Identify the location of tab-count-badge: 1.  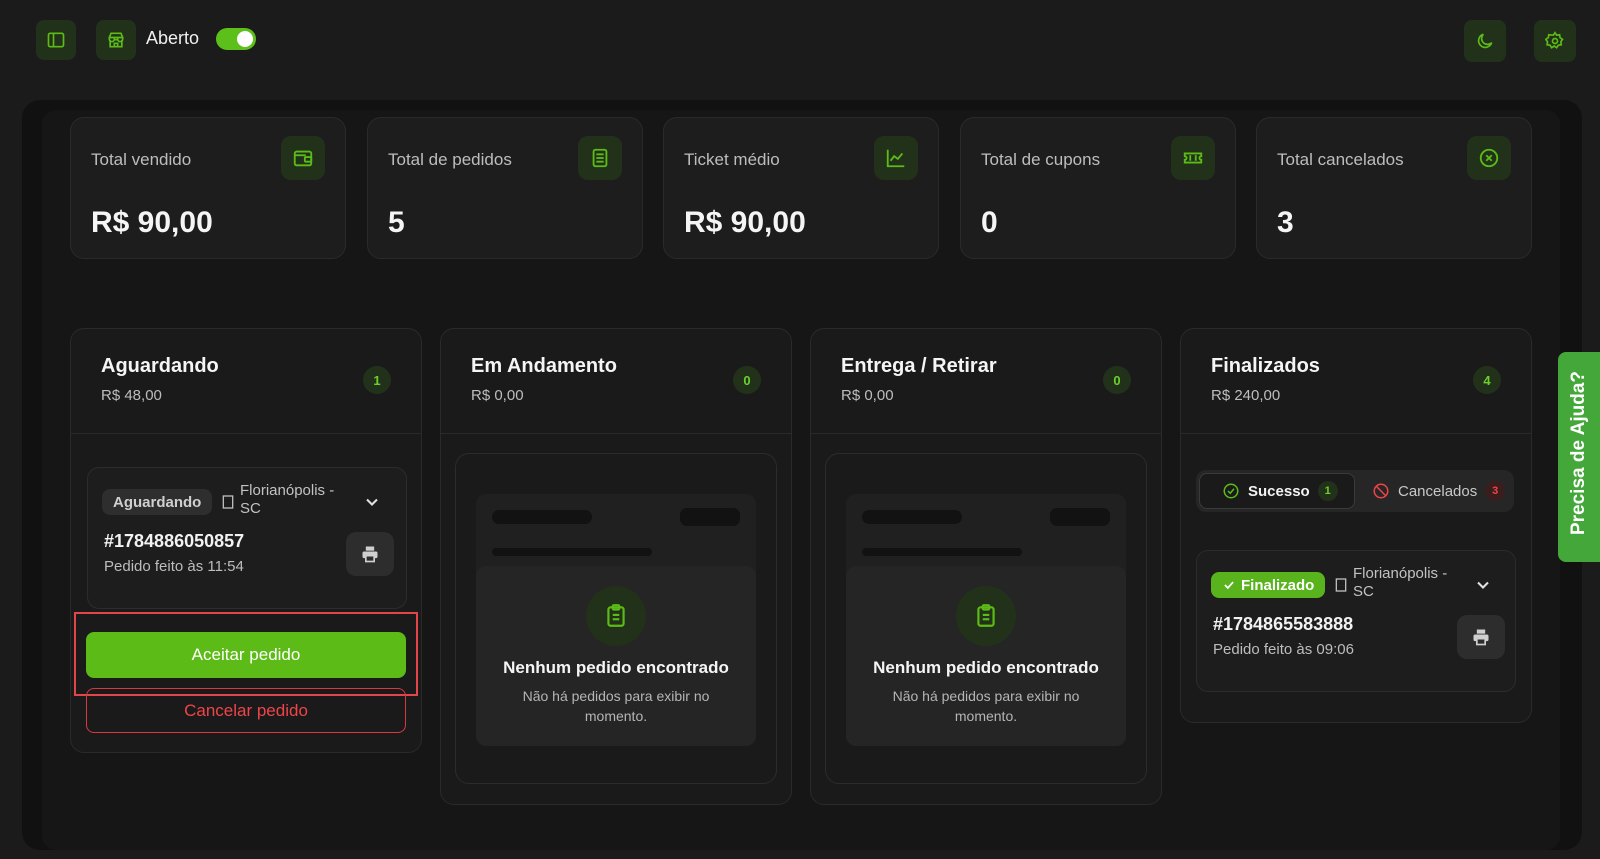
(1327, 491).